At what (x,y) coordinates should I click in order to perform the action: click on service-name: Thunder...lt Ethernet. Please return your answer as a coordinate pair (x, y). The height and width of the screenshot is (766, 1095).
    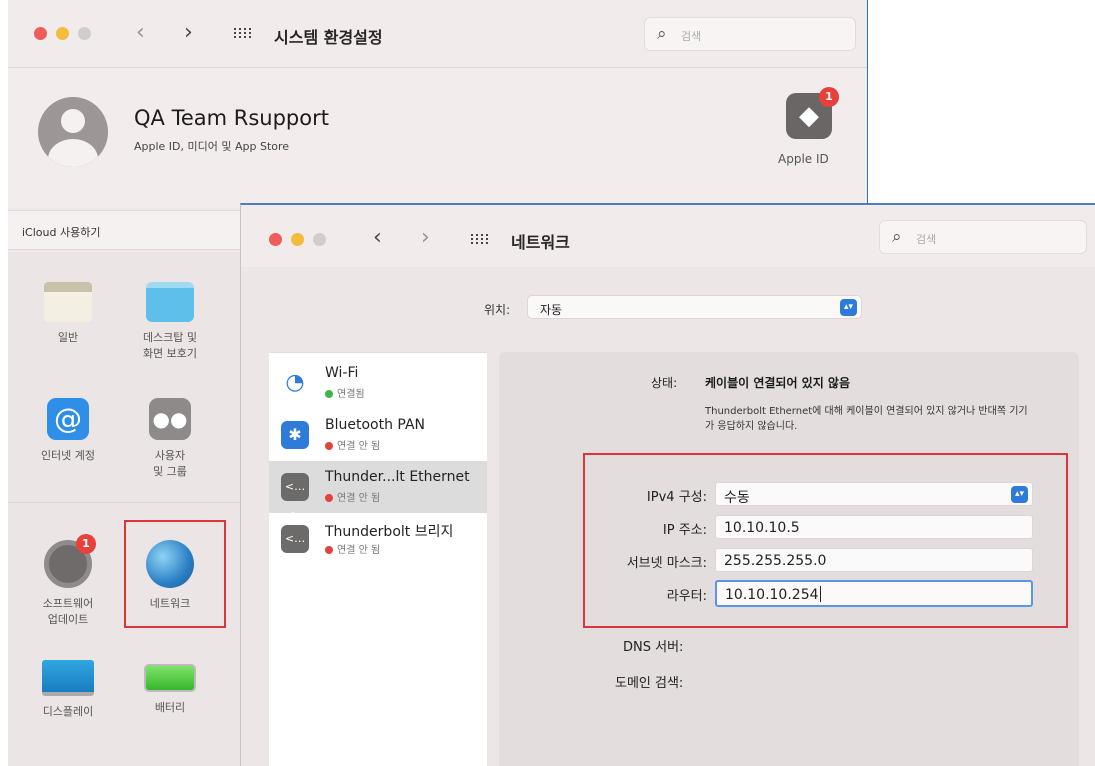
    Looking at the image, I should click on (397, 477).